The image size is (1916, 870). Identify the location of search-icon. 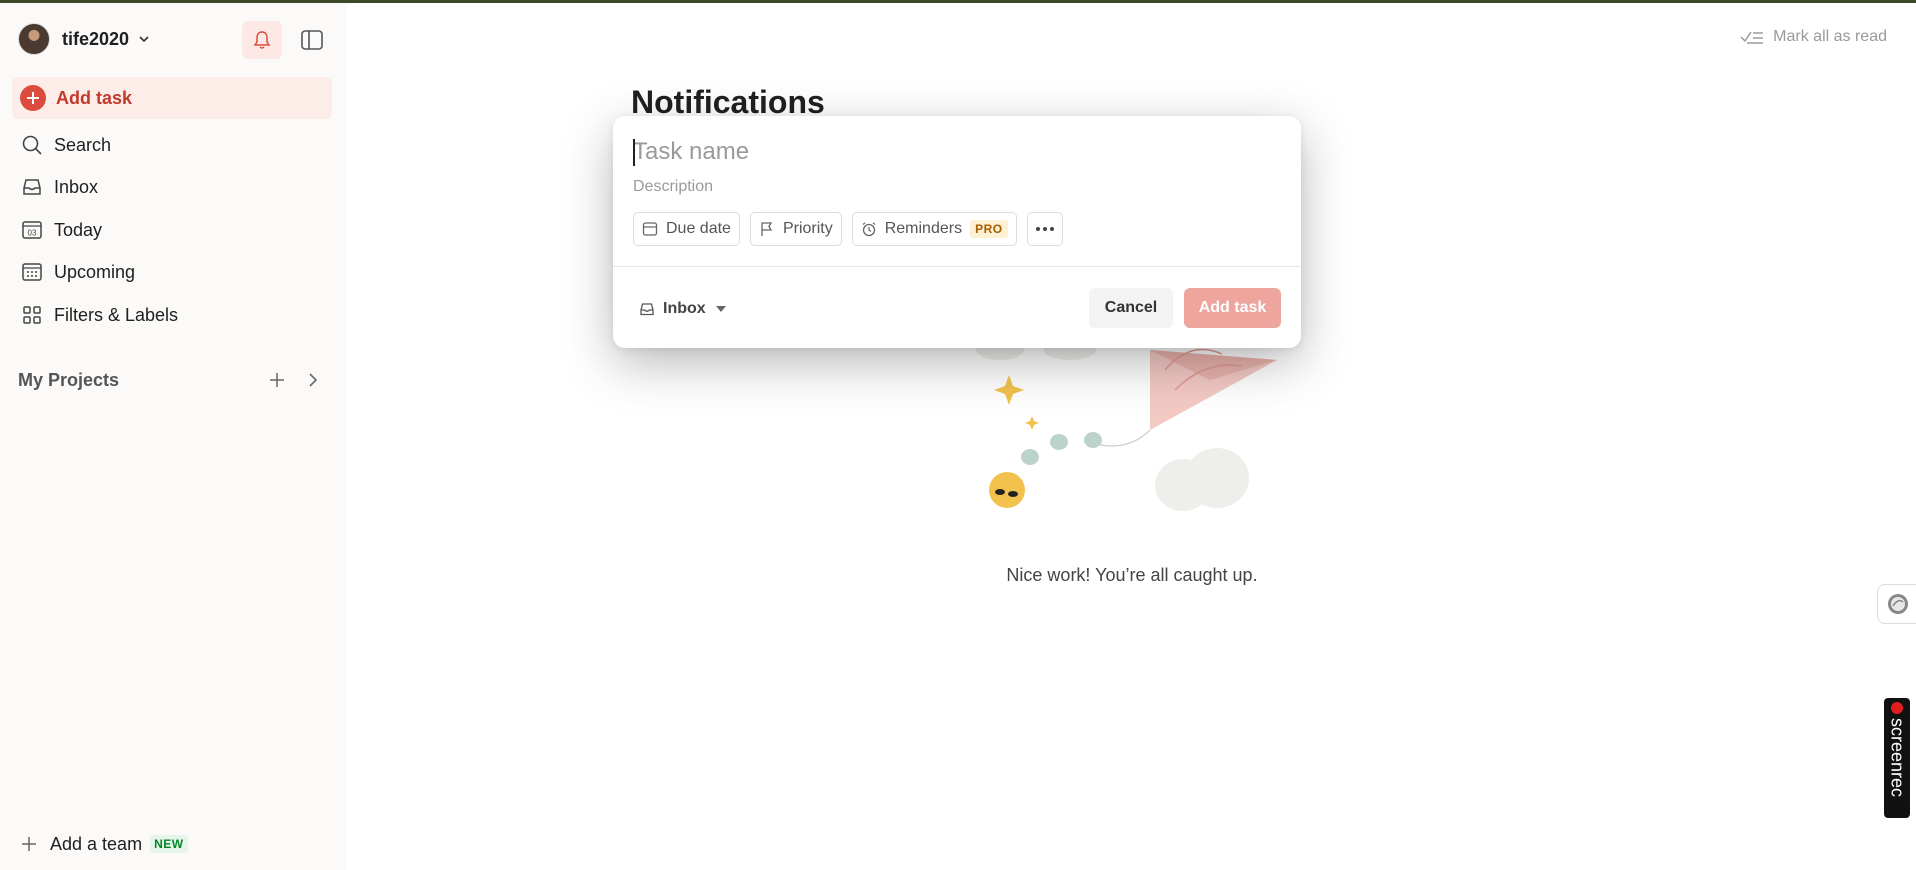
(32, 145).